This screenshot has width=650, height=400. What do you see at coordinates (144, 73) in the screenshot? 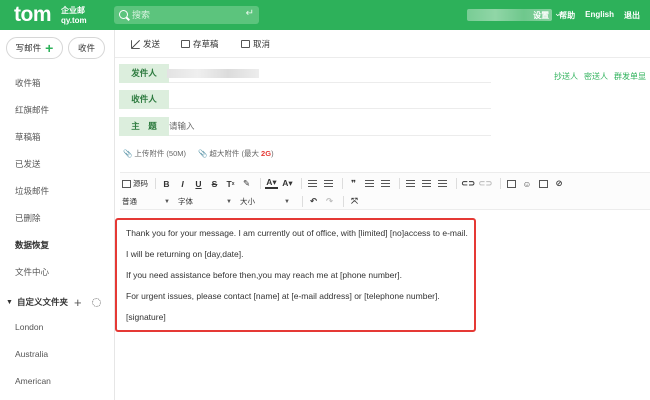
I see `from-label: 发件人` at bounding box center [144, 73].